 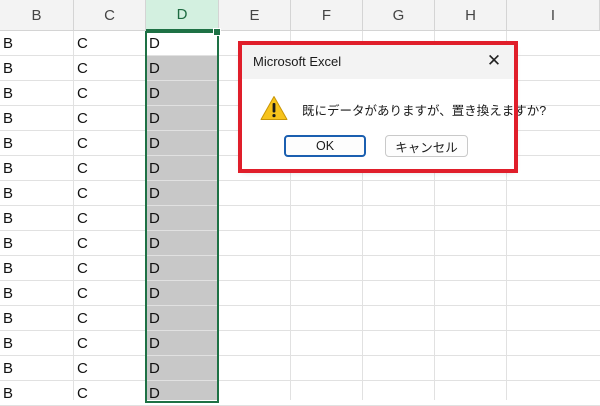 I want to click on column-header-g: G, so click(x=399, y=15).